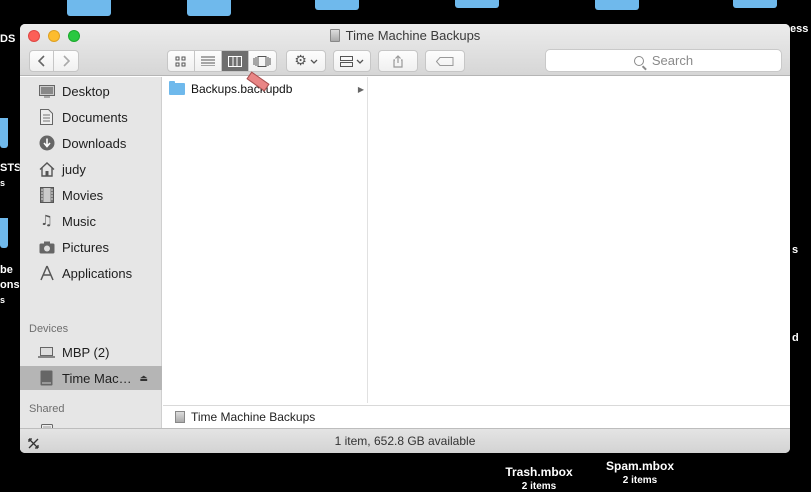 The height and width of the screenshot is (492, 811). I want to click on action-menu-button: ⚙, so click(306, 61).